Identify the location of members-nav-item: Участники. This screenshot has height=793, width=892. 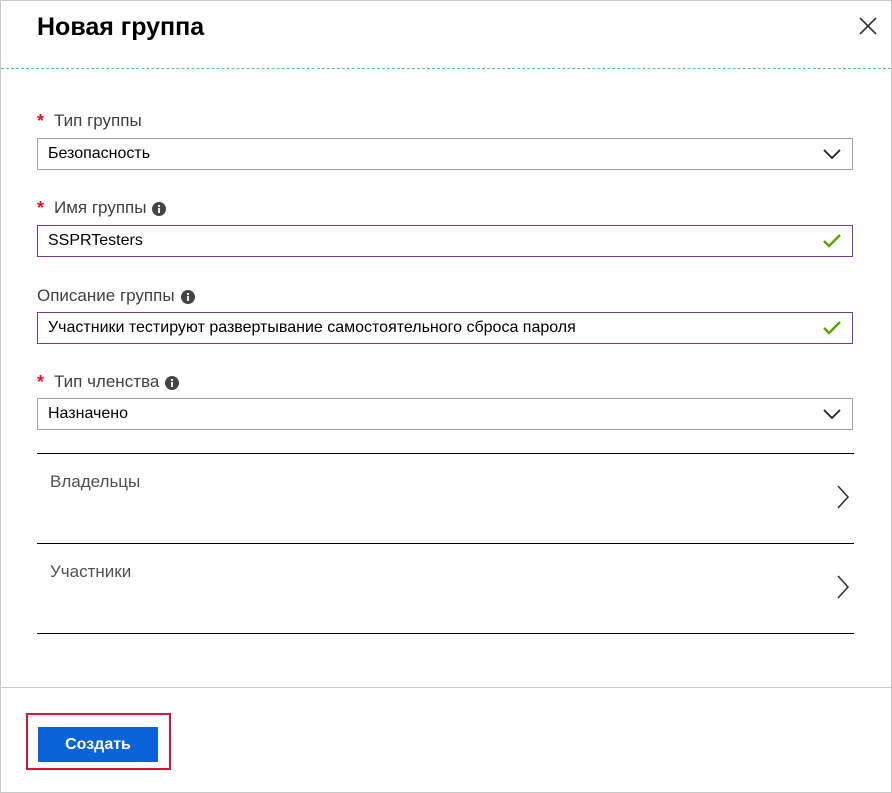
(445, 588).